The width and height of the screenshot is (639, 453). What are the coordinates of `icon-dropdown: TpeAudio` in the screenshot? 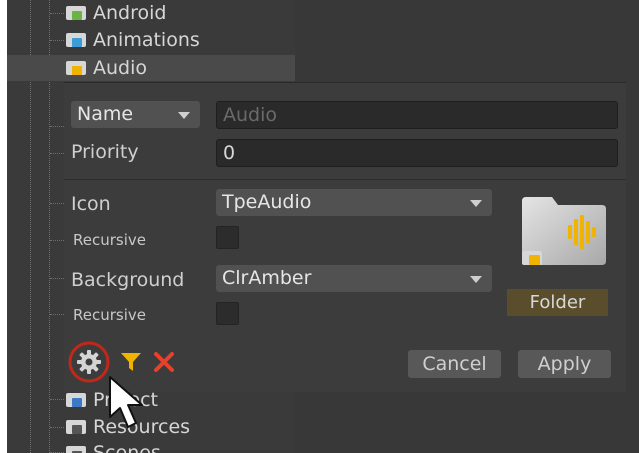 It's located at (354, 202).